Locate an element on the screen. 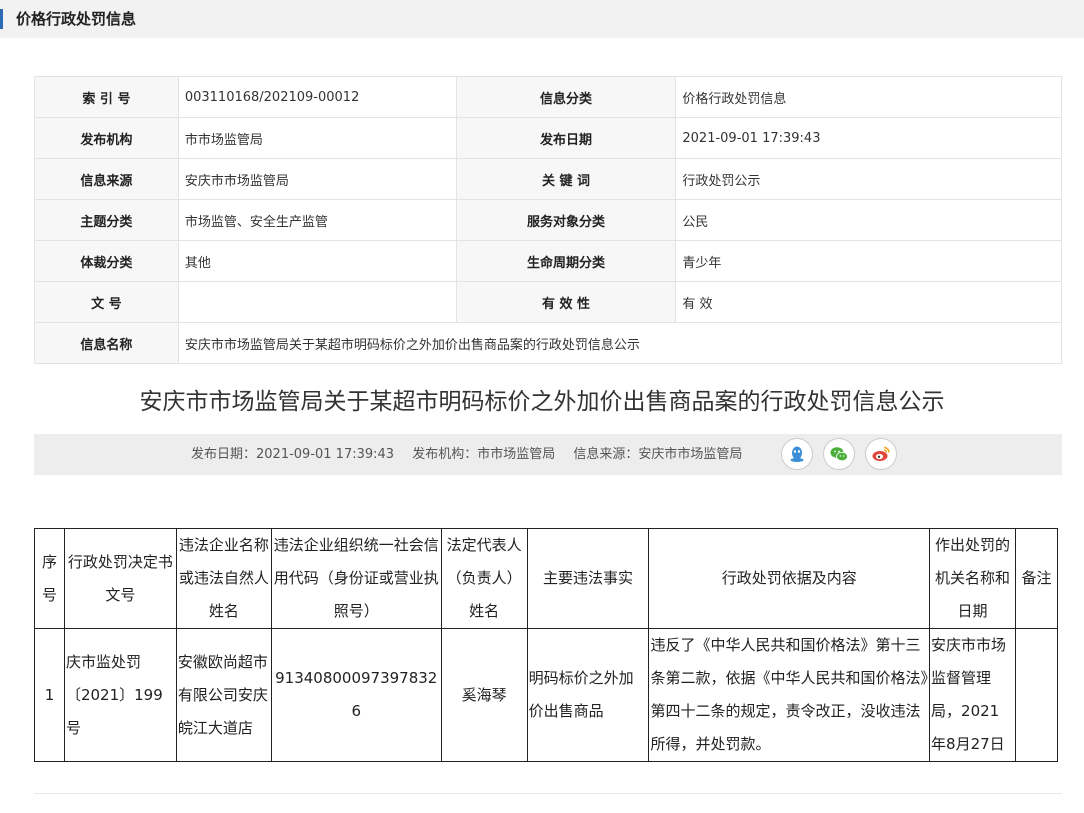  meta-row-publisher: 发布机构 市市场监管局 发布日期 2021-09-01 17:39:43 is located at coordinates (548, 138).